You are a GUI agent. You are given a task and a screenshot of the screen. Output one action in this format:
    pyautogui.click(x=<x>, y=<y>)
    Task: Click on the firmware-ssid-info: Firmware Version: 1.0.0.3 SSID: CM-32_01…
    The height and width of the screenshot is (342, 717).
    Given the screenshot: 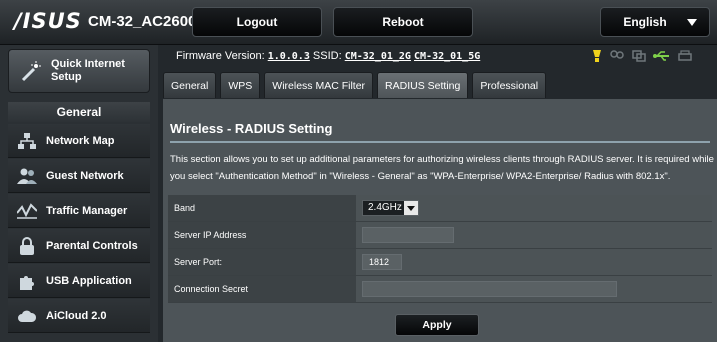 What is the action you would take?
    pyautogui.click(x=328, y=56)
    